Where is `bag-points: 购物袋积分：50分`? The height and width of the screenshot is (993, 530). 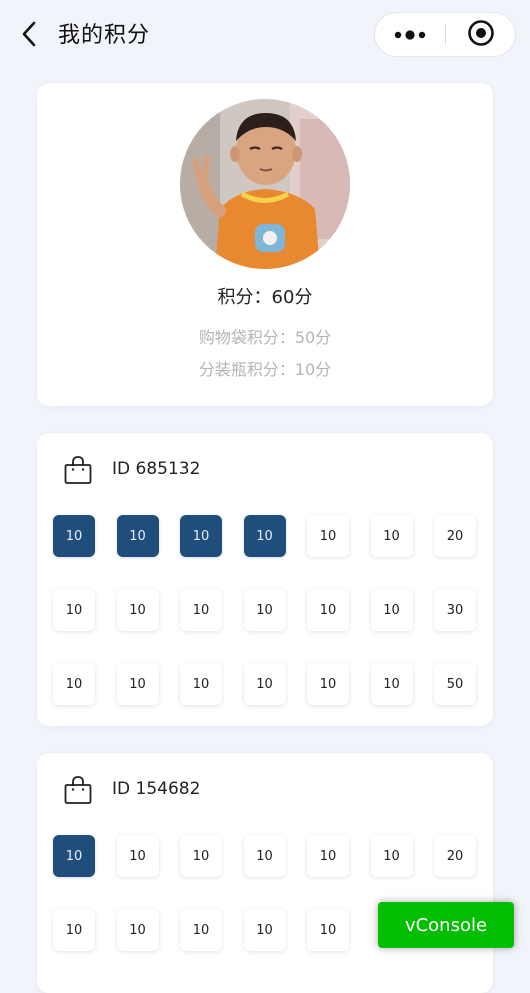 bag-points: 购物袋积分：50分 is located at coordinates (265, 337).